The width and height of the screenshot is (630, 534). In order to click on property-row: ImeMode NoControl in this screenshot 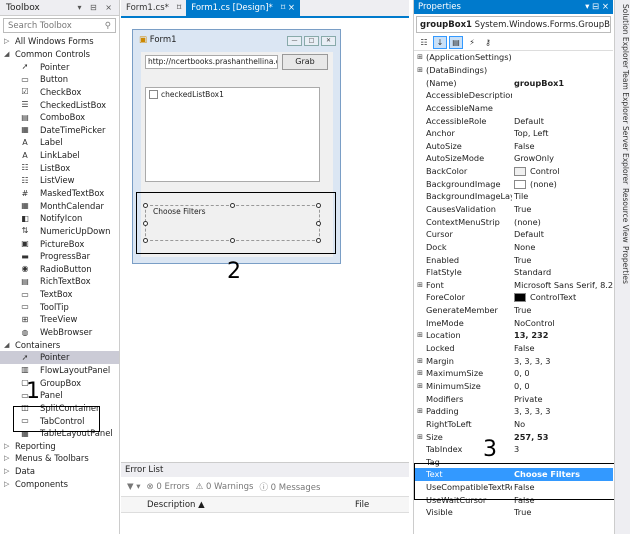, I will do `click(513, 322)`.